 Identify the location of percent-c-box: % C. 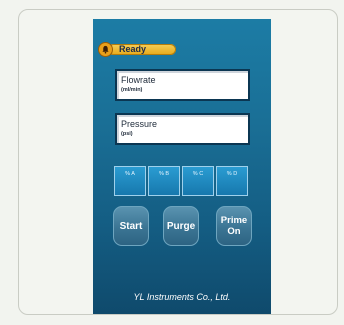
(198, 181).